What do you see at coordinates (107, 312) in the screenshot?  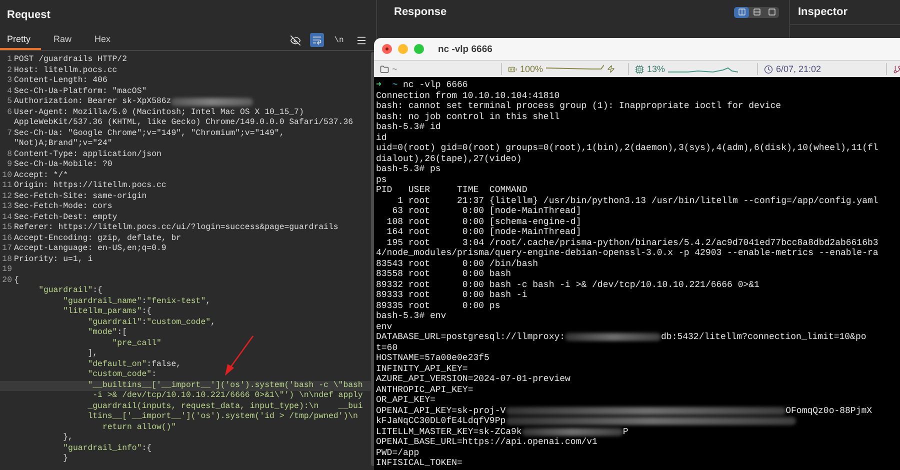 I see `code-line: "litellm_params":{` at bounding box center [107, 312].